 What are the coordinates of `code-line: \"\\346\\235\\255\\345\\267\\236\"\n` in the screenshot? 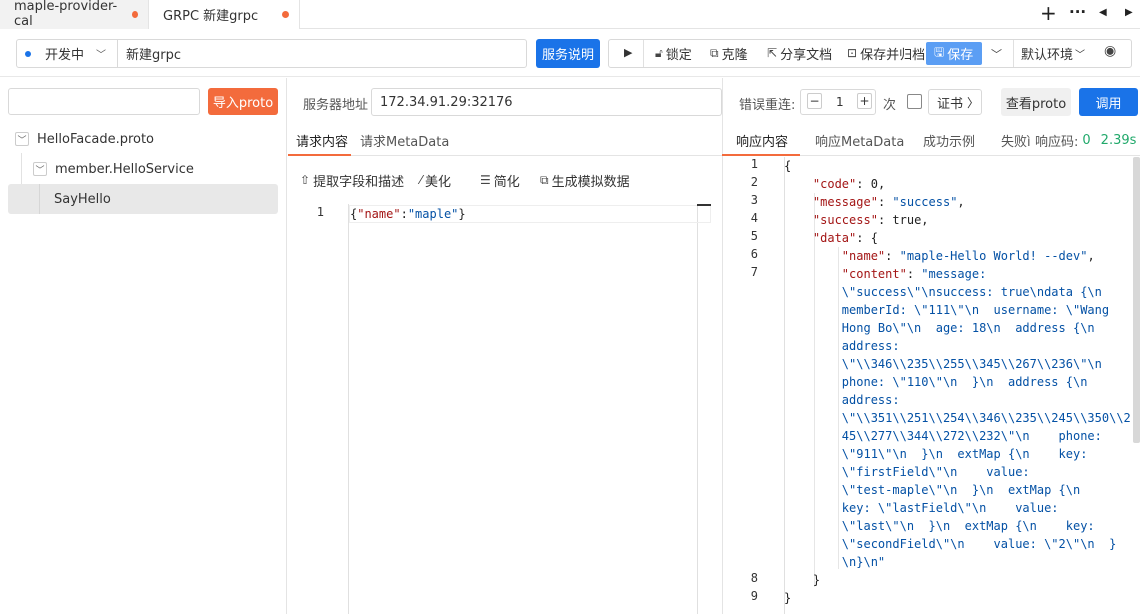 It's located at (971, 364).